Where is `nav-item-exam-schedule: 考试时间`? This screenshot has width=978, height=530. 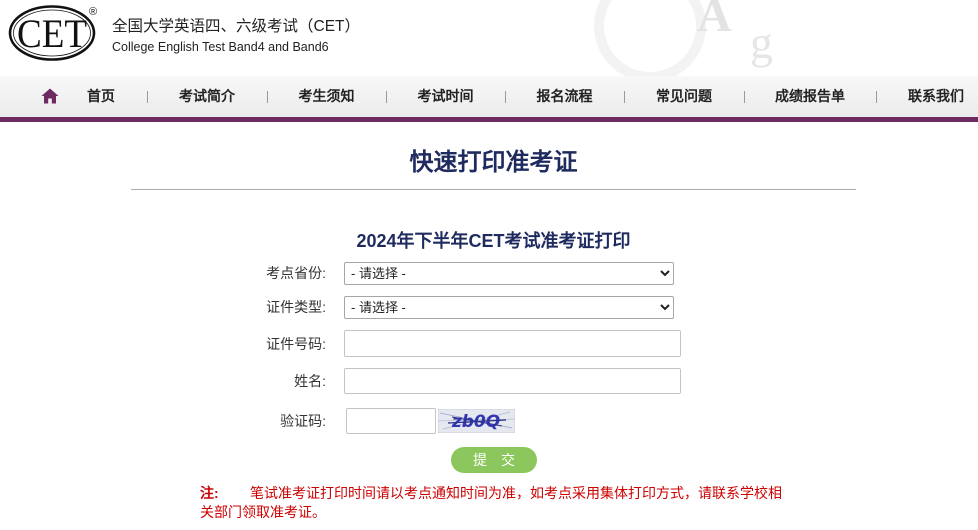 nav-item-exam-schedule: 考试时间 is located at coordinates (445, 96).